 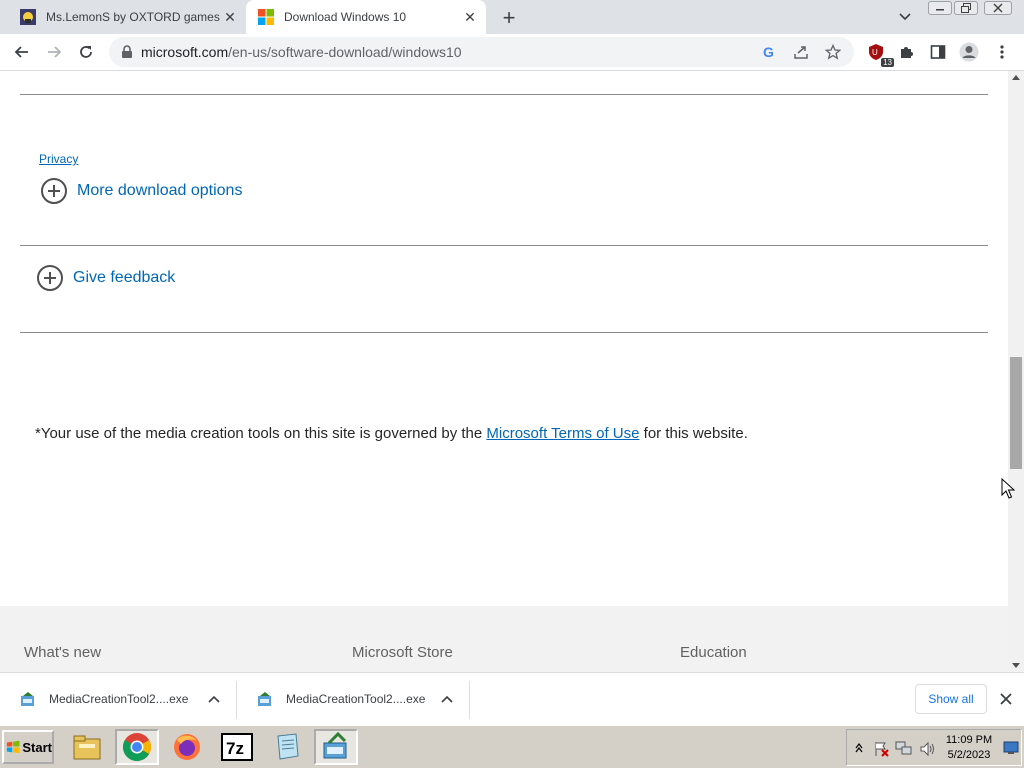 I want to click on 7zip-icon: 7z, so click(x=237, y=747).